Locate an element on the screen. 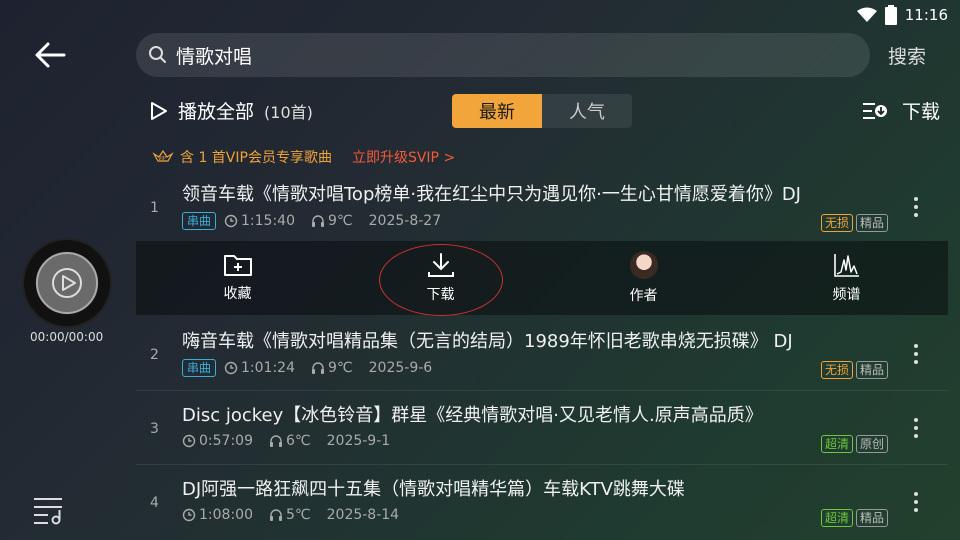 The height and width of the screenshot is (540, 960). list-toolbar: 播放全部 (10首) 最新 人气 下载 is located at coordinates (545, 112).